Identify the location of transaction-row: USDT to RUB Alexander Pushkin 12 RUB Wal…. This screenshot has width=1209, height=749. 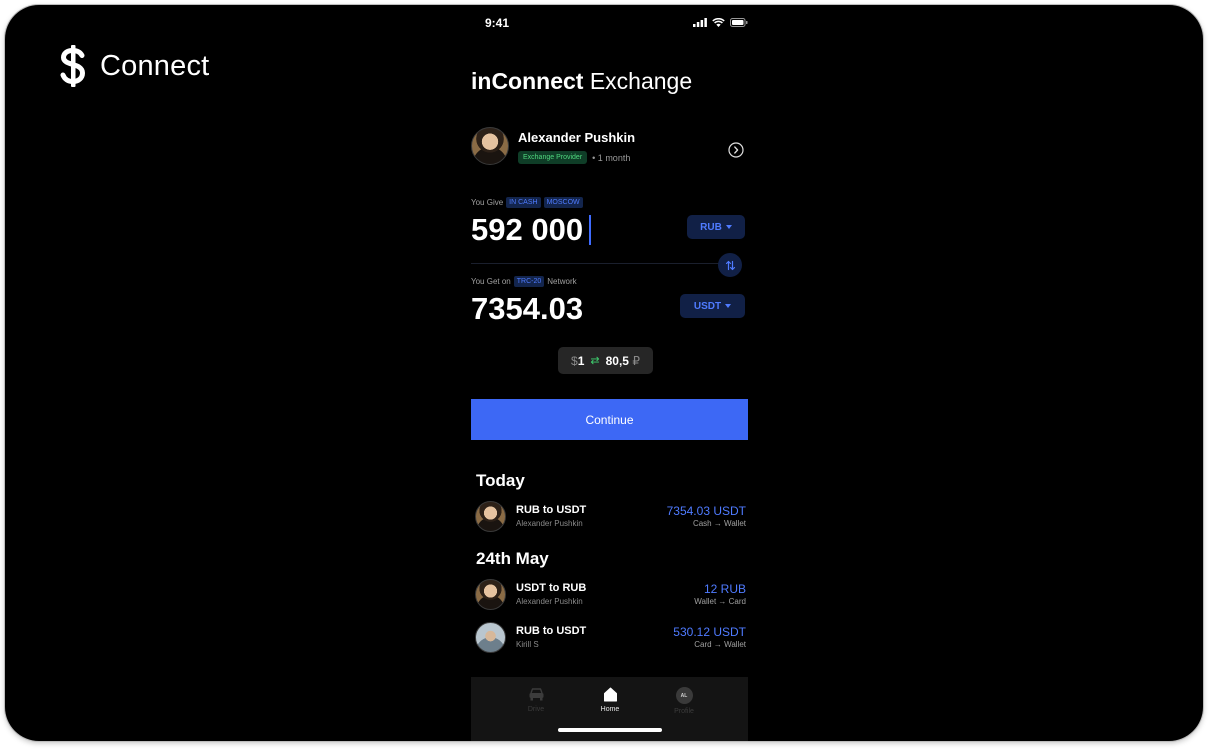
(610, 595).